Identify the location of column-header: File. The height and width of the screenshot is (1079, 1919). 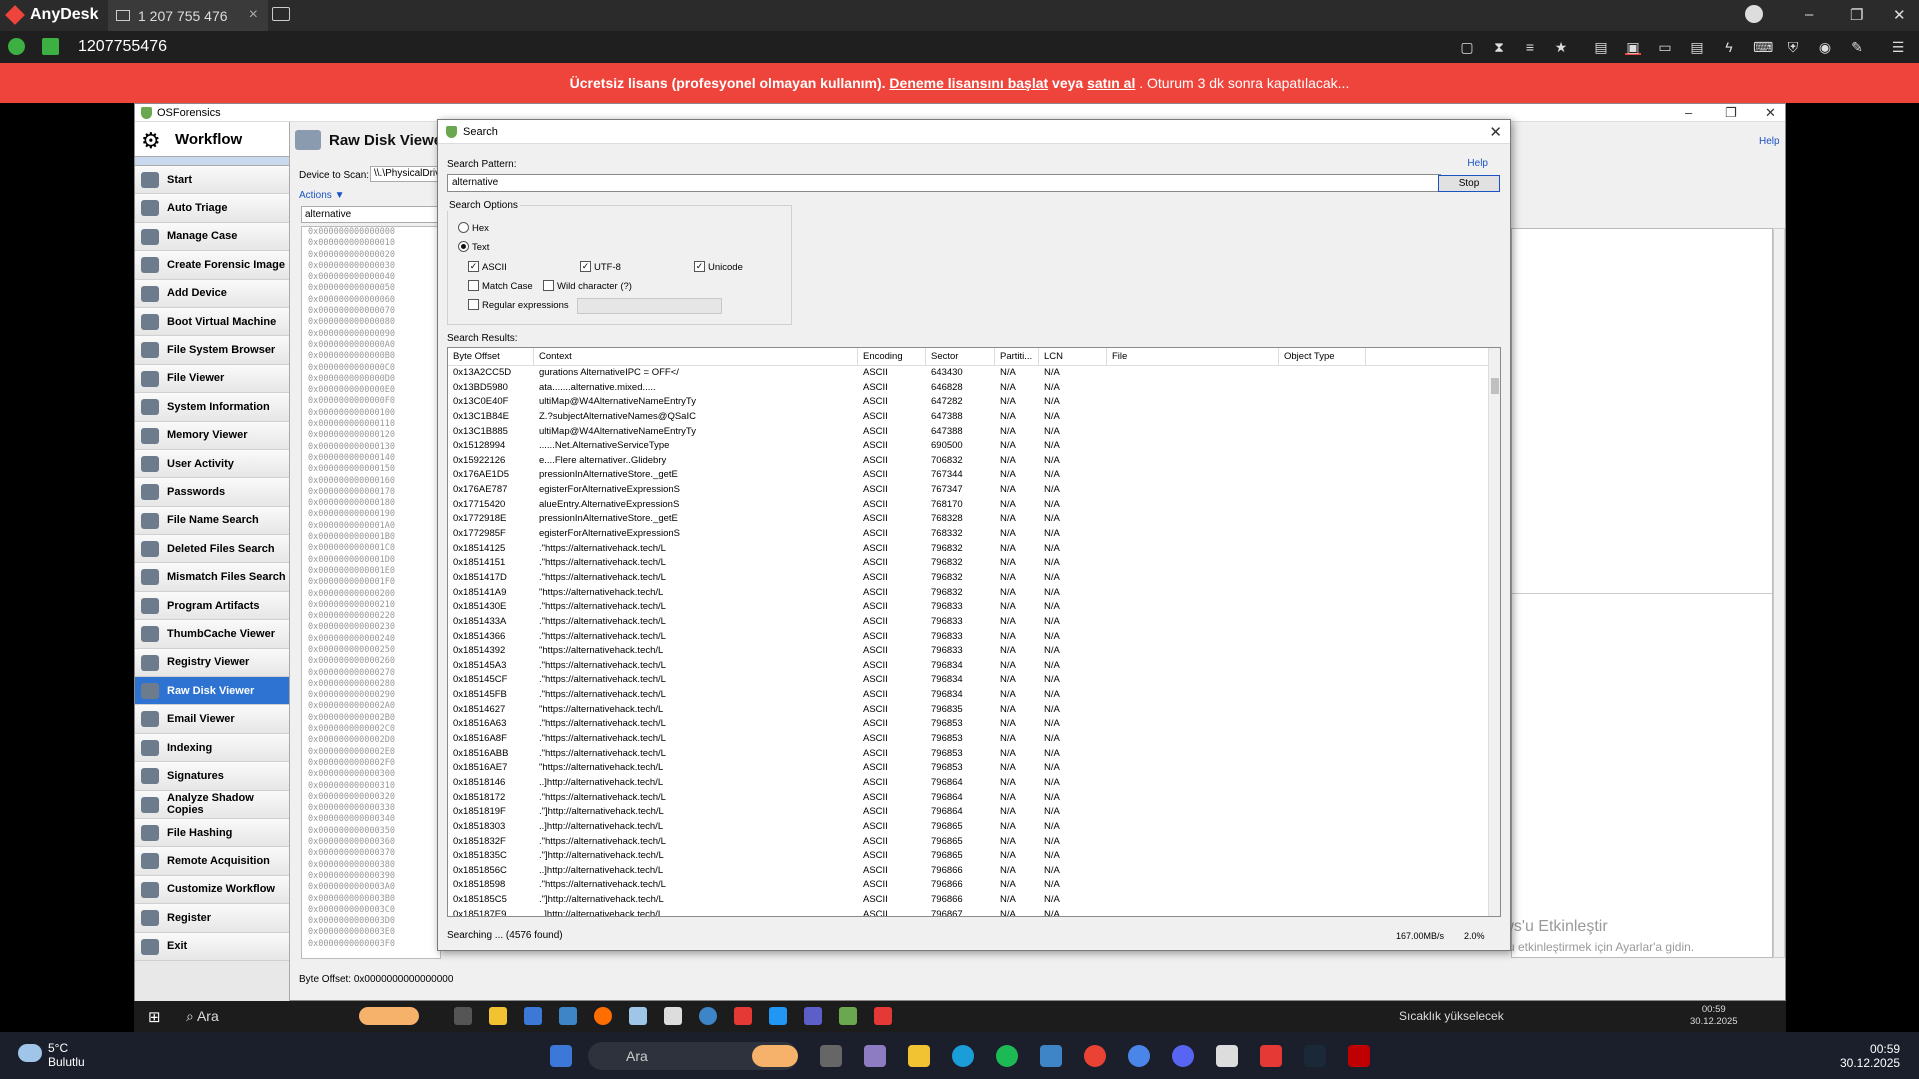
(1193, 356).